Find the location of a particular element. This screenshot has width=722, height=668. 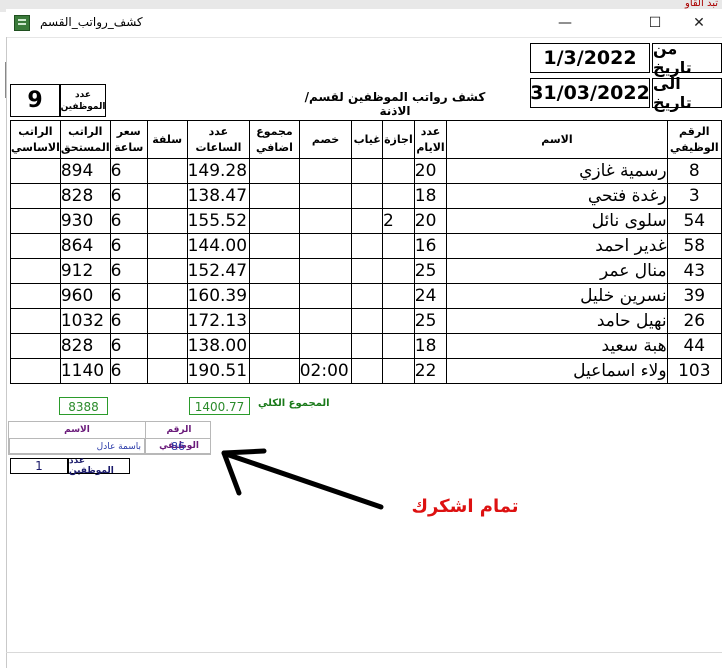

hours-cell: 155.52 is located at coordinates (218, 221).